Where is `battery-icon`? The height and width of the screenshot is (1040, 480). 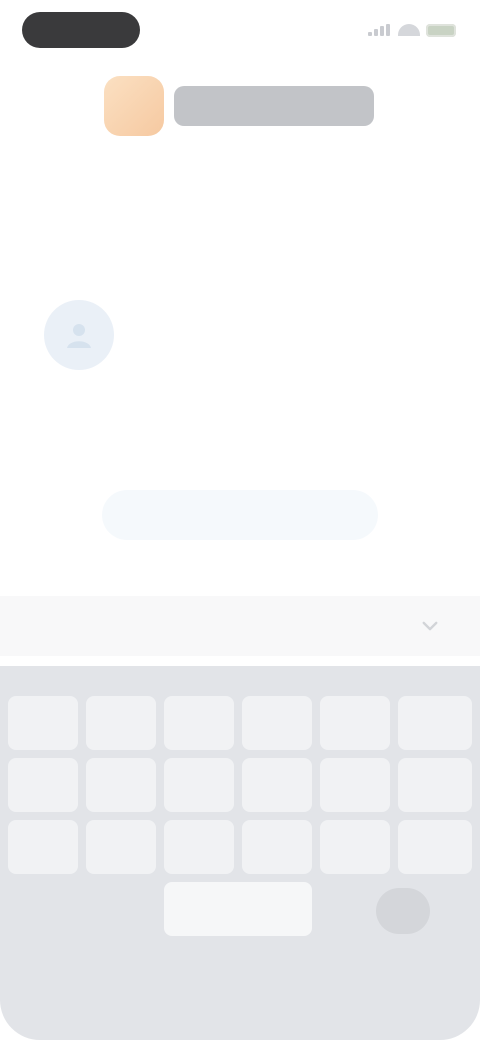 battery-icon is located at coordinates (441, 30).